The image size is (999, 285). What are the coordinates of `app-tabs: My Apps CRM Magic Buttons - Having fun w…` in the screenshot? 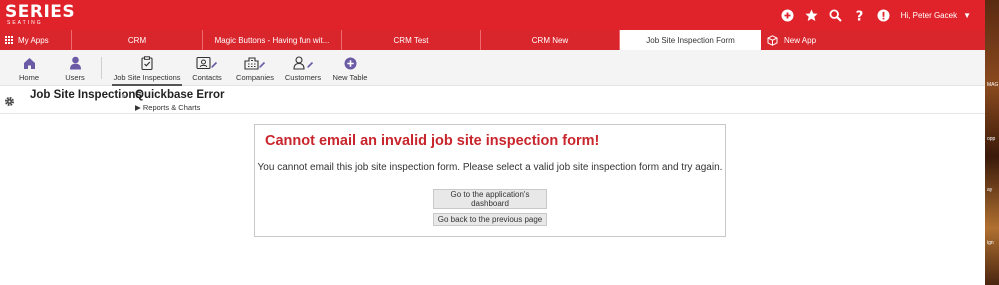 It's located at (492, 40).